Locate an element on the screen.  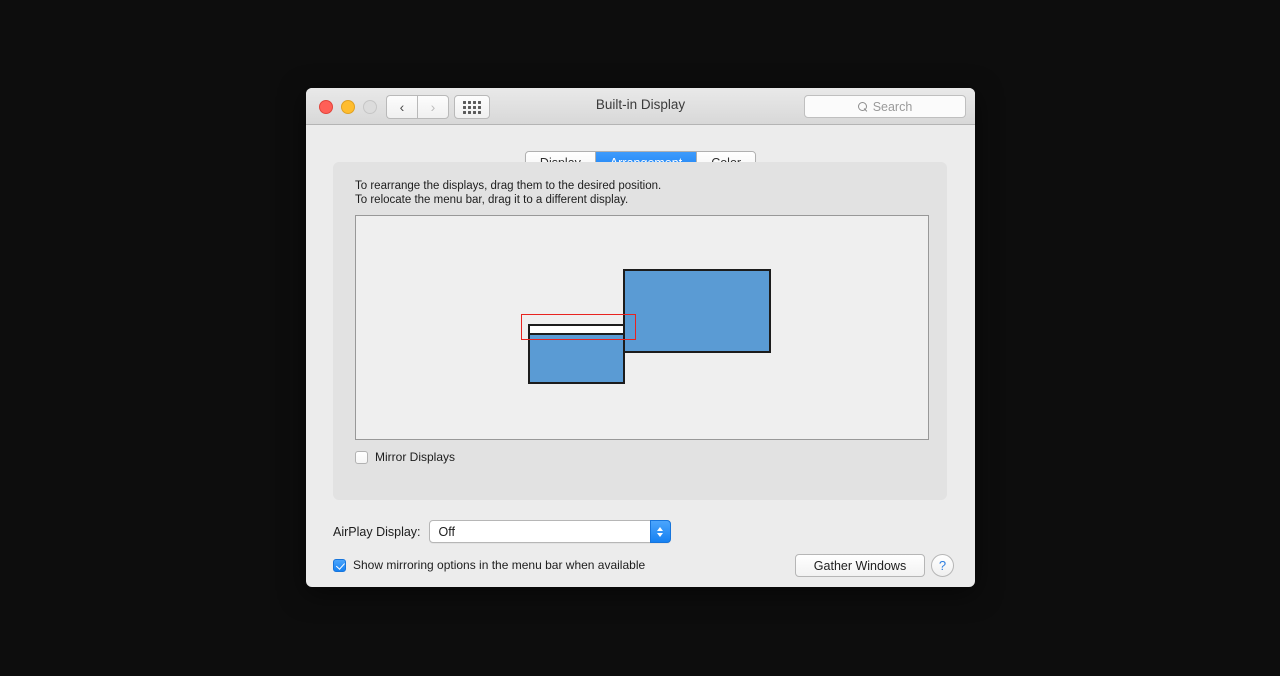
mirror-displays-label: Mirror Displays is located at coordinates (415, 457).